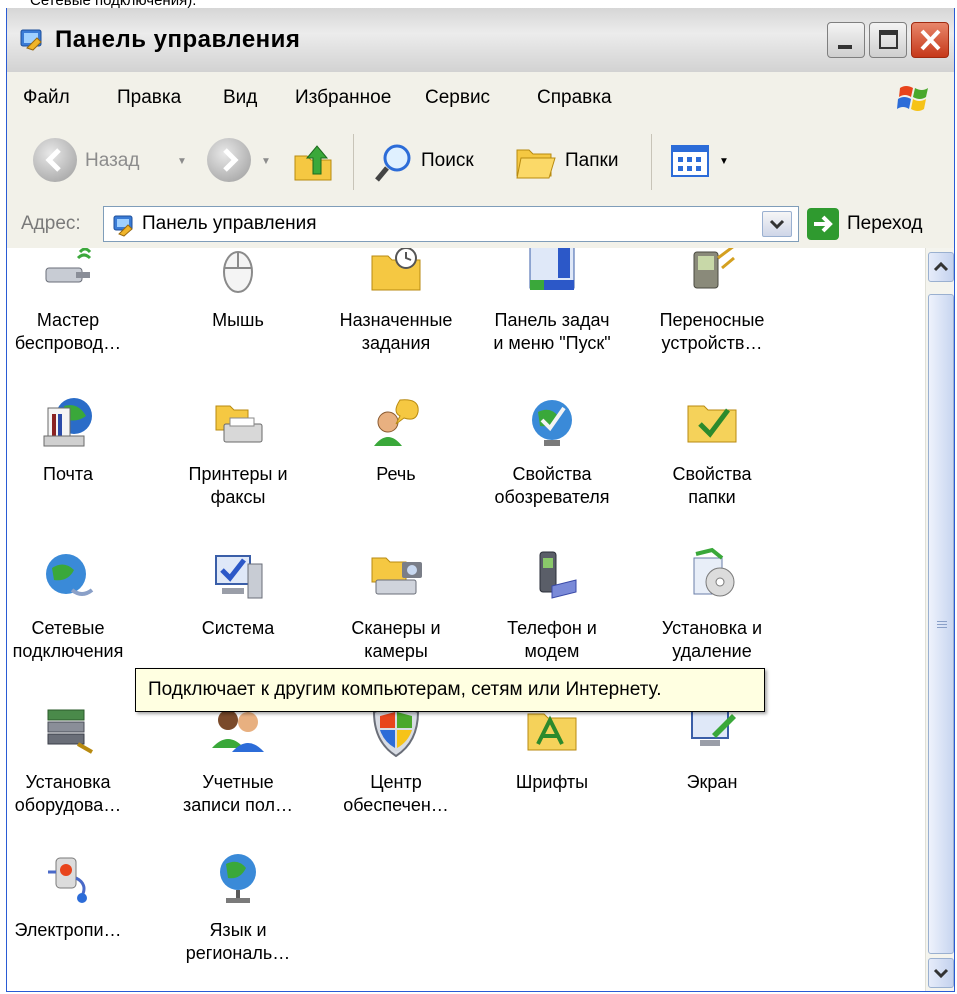 This screenshot has width=957, height=994. I want to click on chevron-down-icon, so click(777, 224).